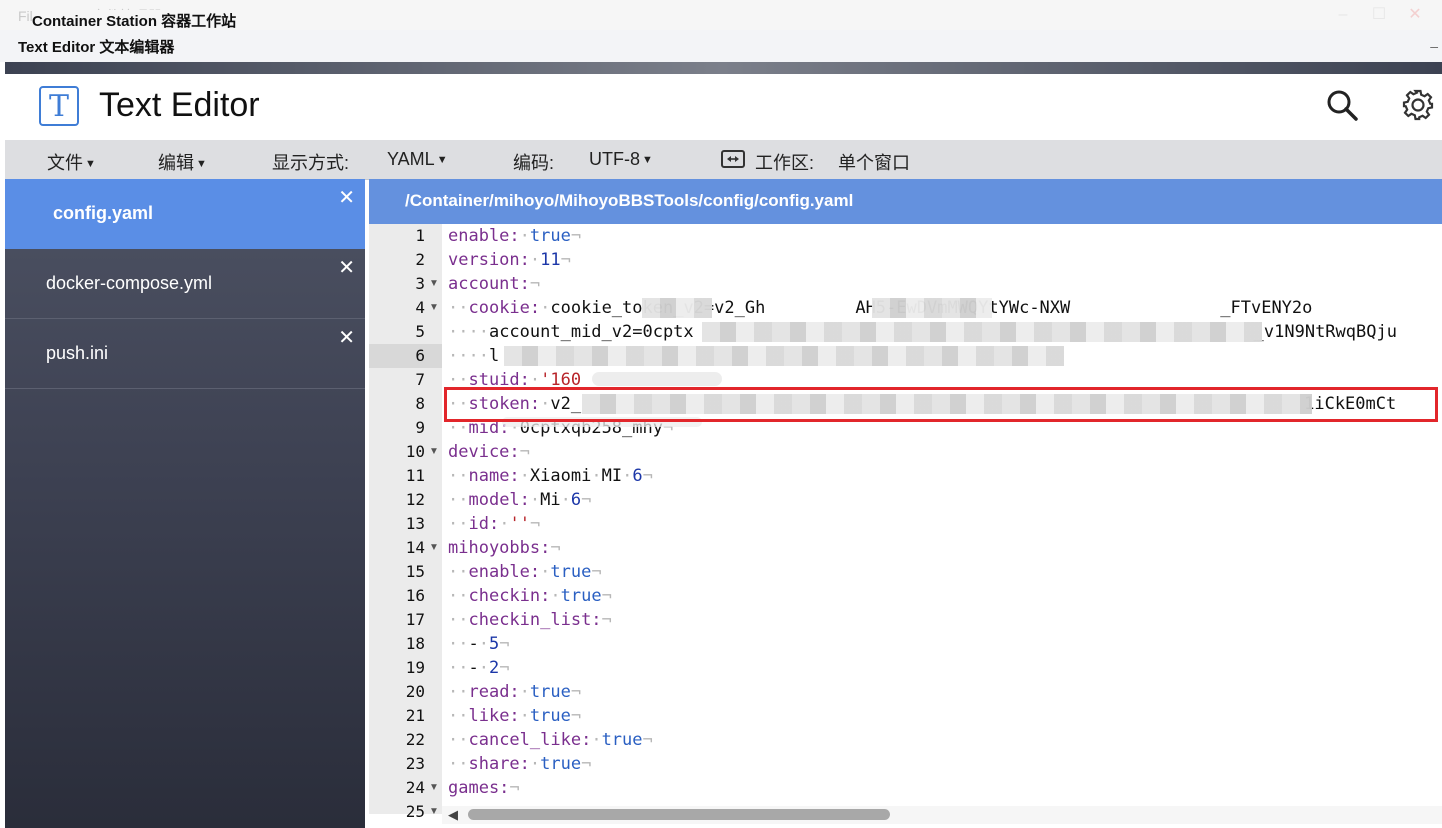  What do you see at coordinates (530, 620) in the screenshot?
I see `code-line: ··checkin_list:¬` at bounding box center [530, 620].